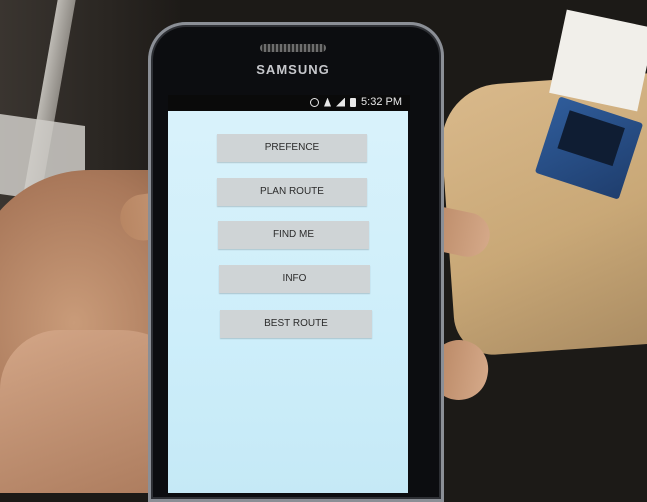 The image size is (647, 502). I want to click on status-bar: 5:32 PM, so click(289, 103).